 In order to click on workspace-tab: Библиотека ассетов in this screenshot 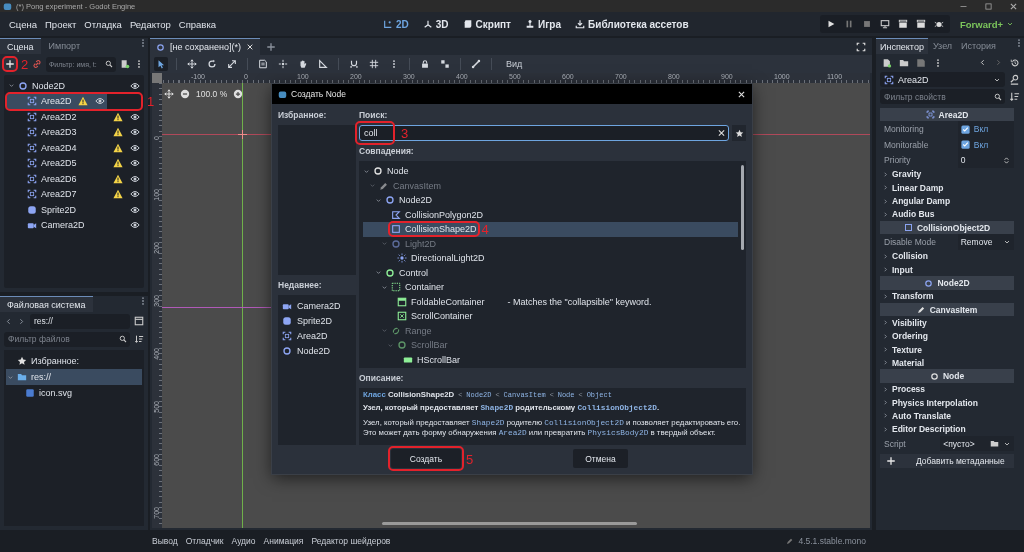, I will do `click(632, 24)`.